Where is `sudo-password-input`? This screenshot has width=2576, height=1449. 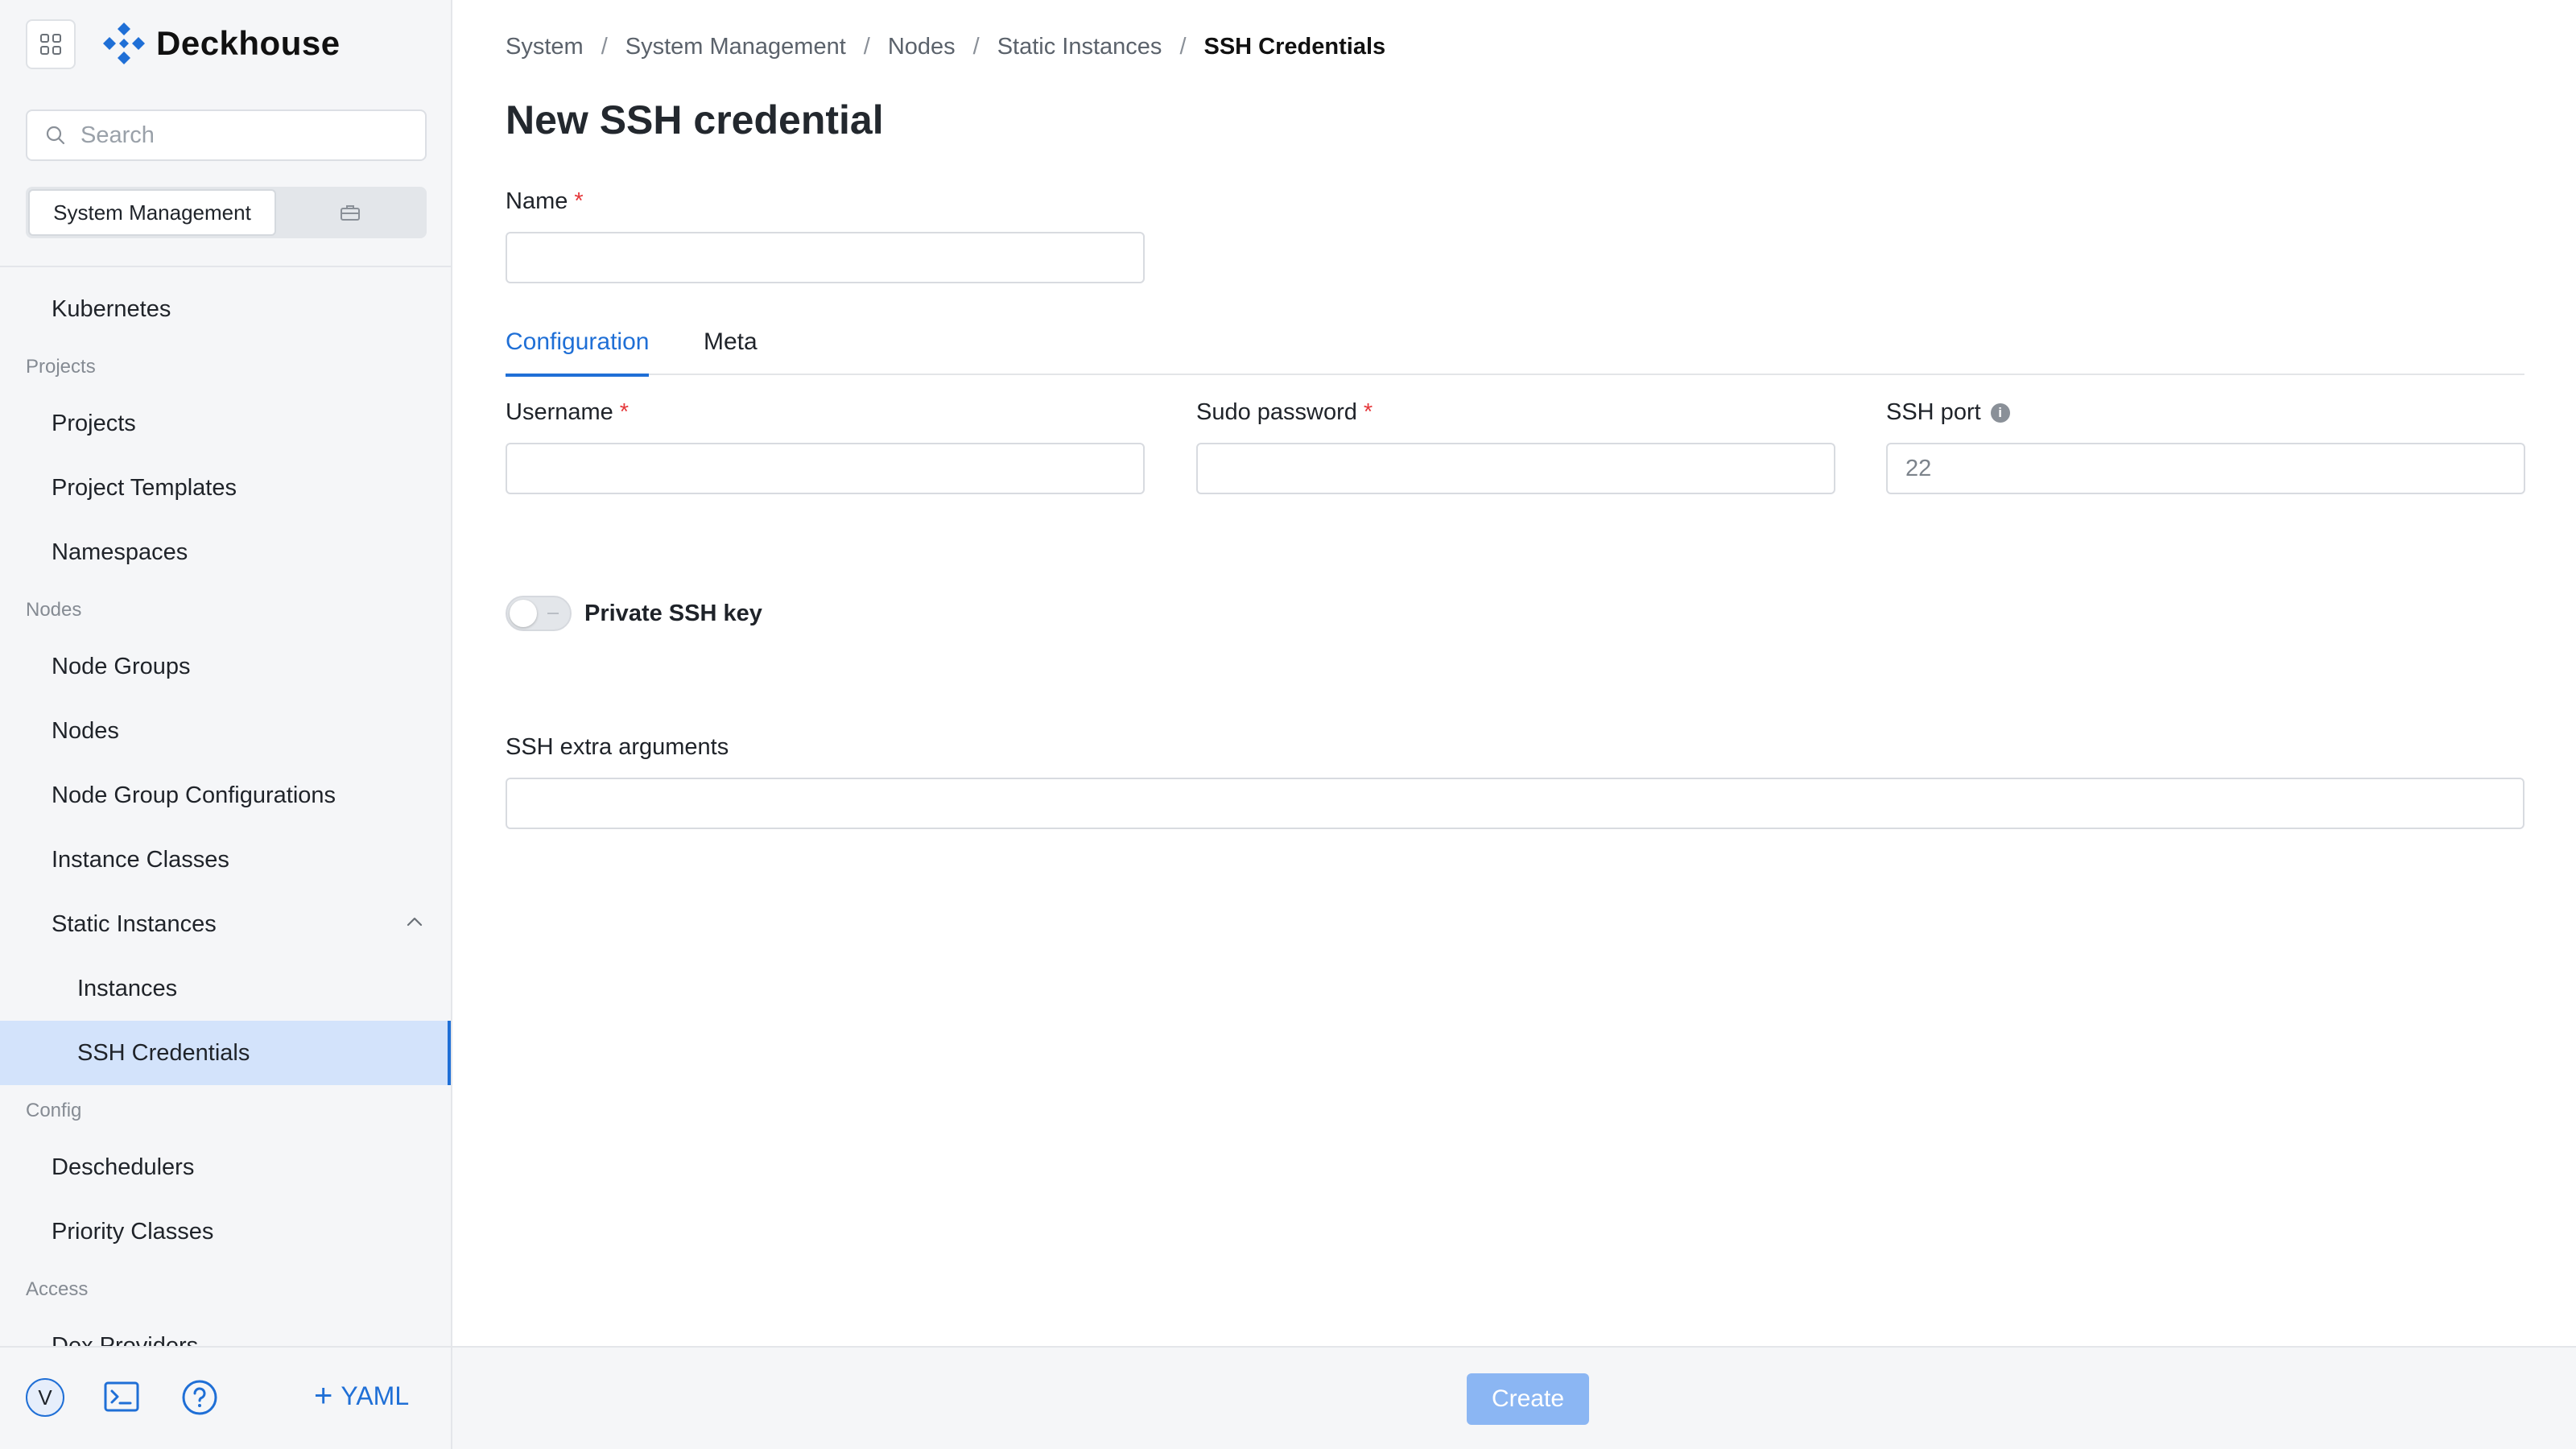
sudo-password-input is located at coordinates (1515, 468).